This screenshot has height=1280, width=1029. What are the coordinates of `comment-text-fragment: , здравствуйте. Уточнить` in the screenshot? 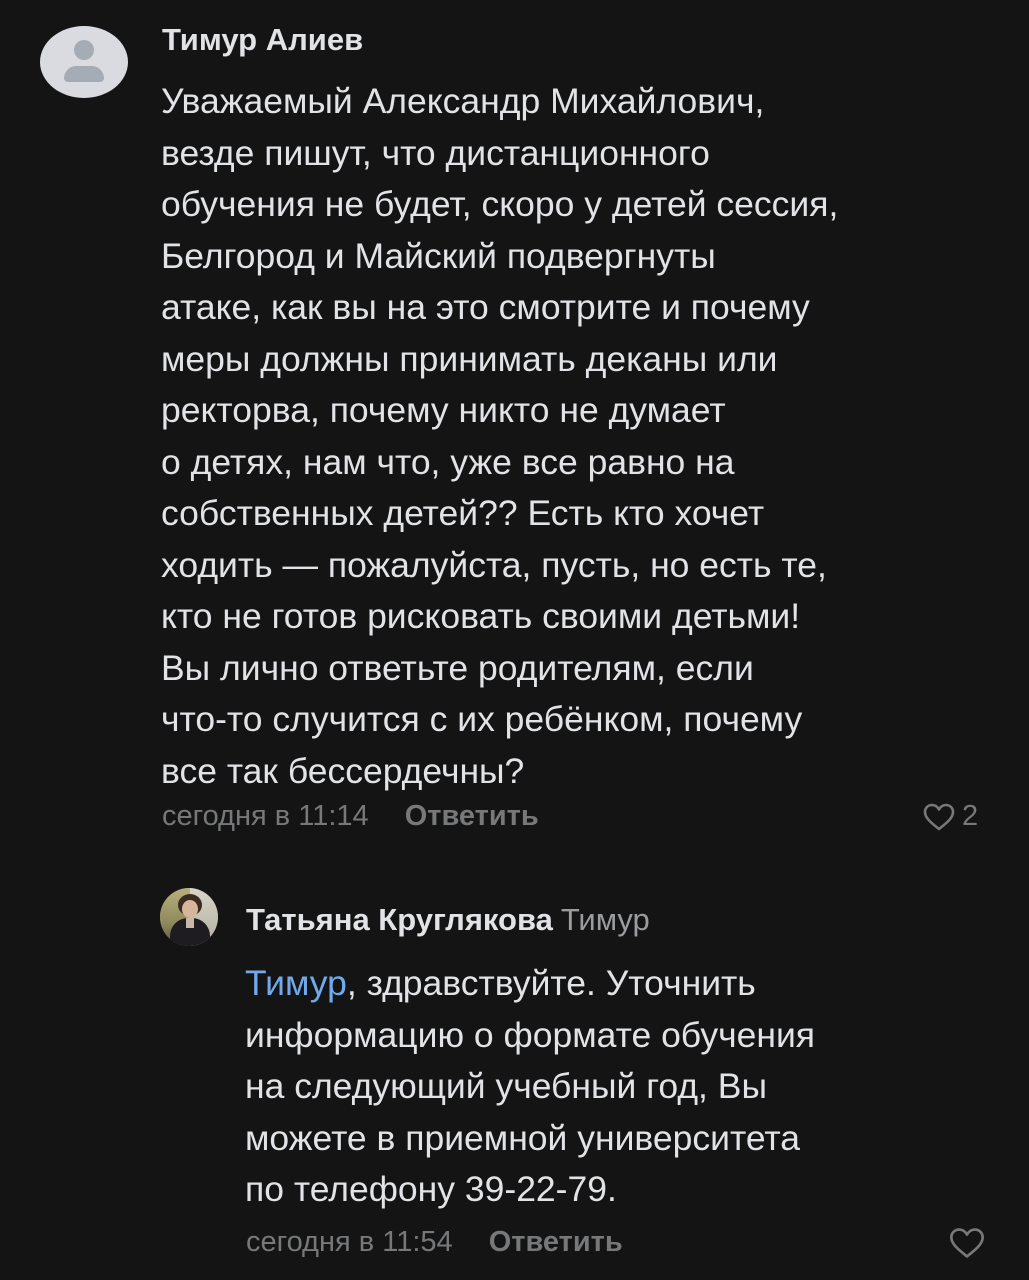 It's located at (551, 983).